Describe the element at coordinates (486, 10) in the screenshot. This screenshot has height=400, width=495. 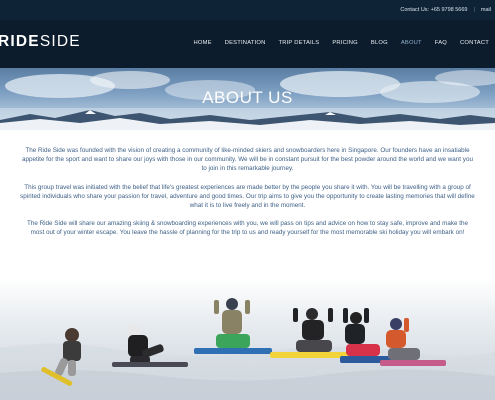
I see `contact-email: mail` at that location.